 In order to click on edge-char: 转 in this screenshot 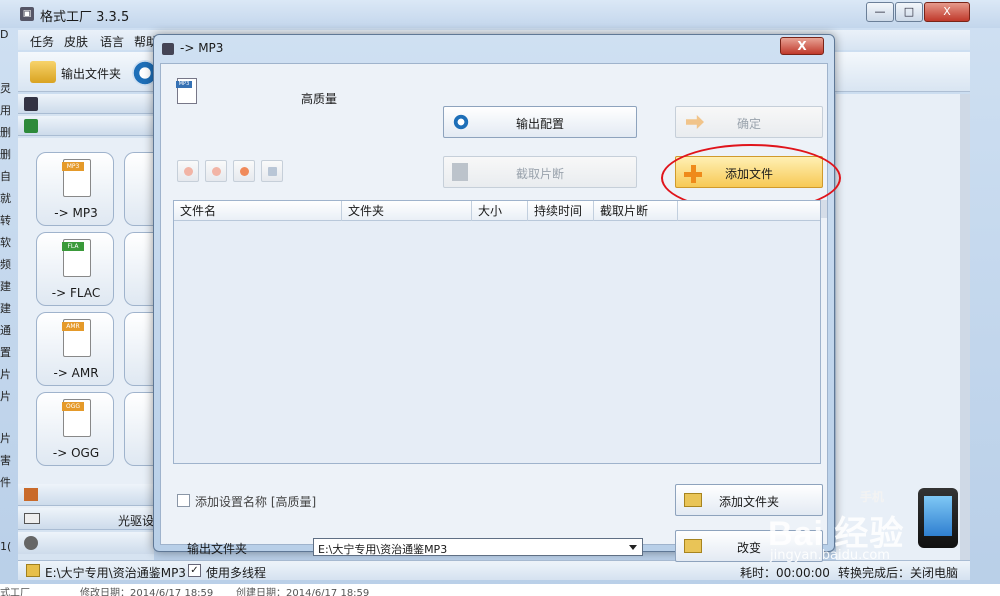, I will do `click(5, 220)`.